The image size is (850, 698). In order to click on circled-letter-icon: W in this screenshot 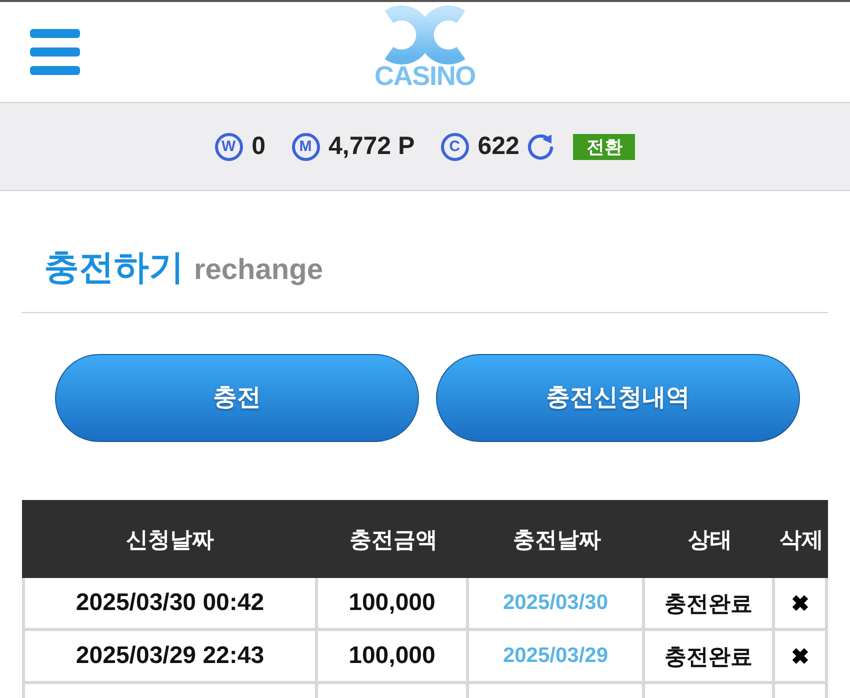, I will do `click(228, 146)`.